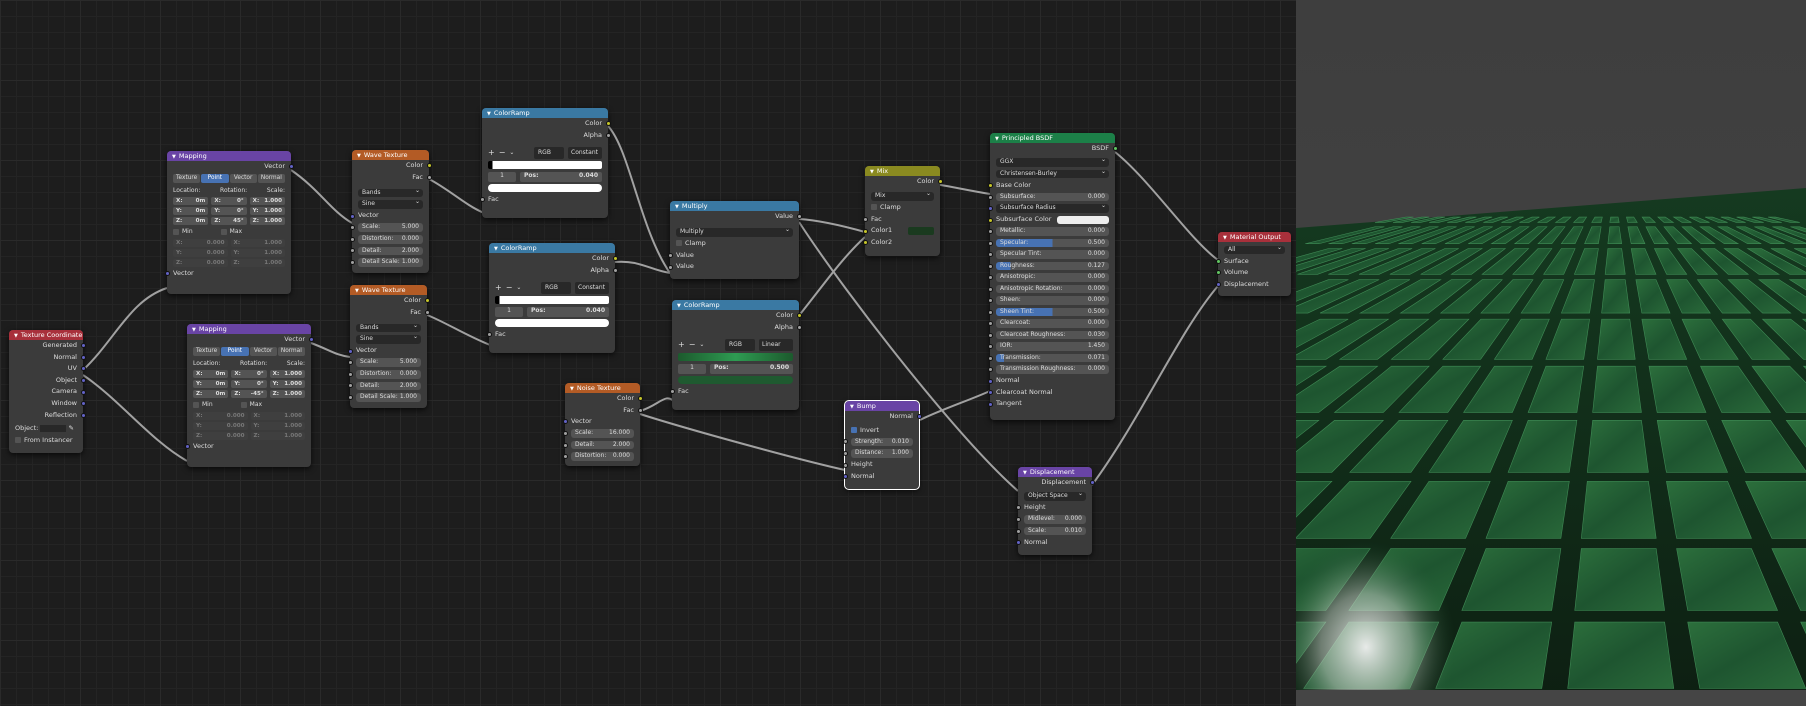  What do you see at coordinates (776, 345) in the screenshot?
I see `interpolation-dropdown: Linear` at bounding box center [776, 345].